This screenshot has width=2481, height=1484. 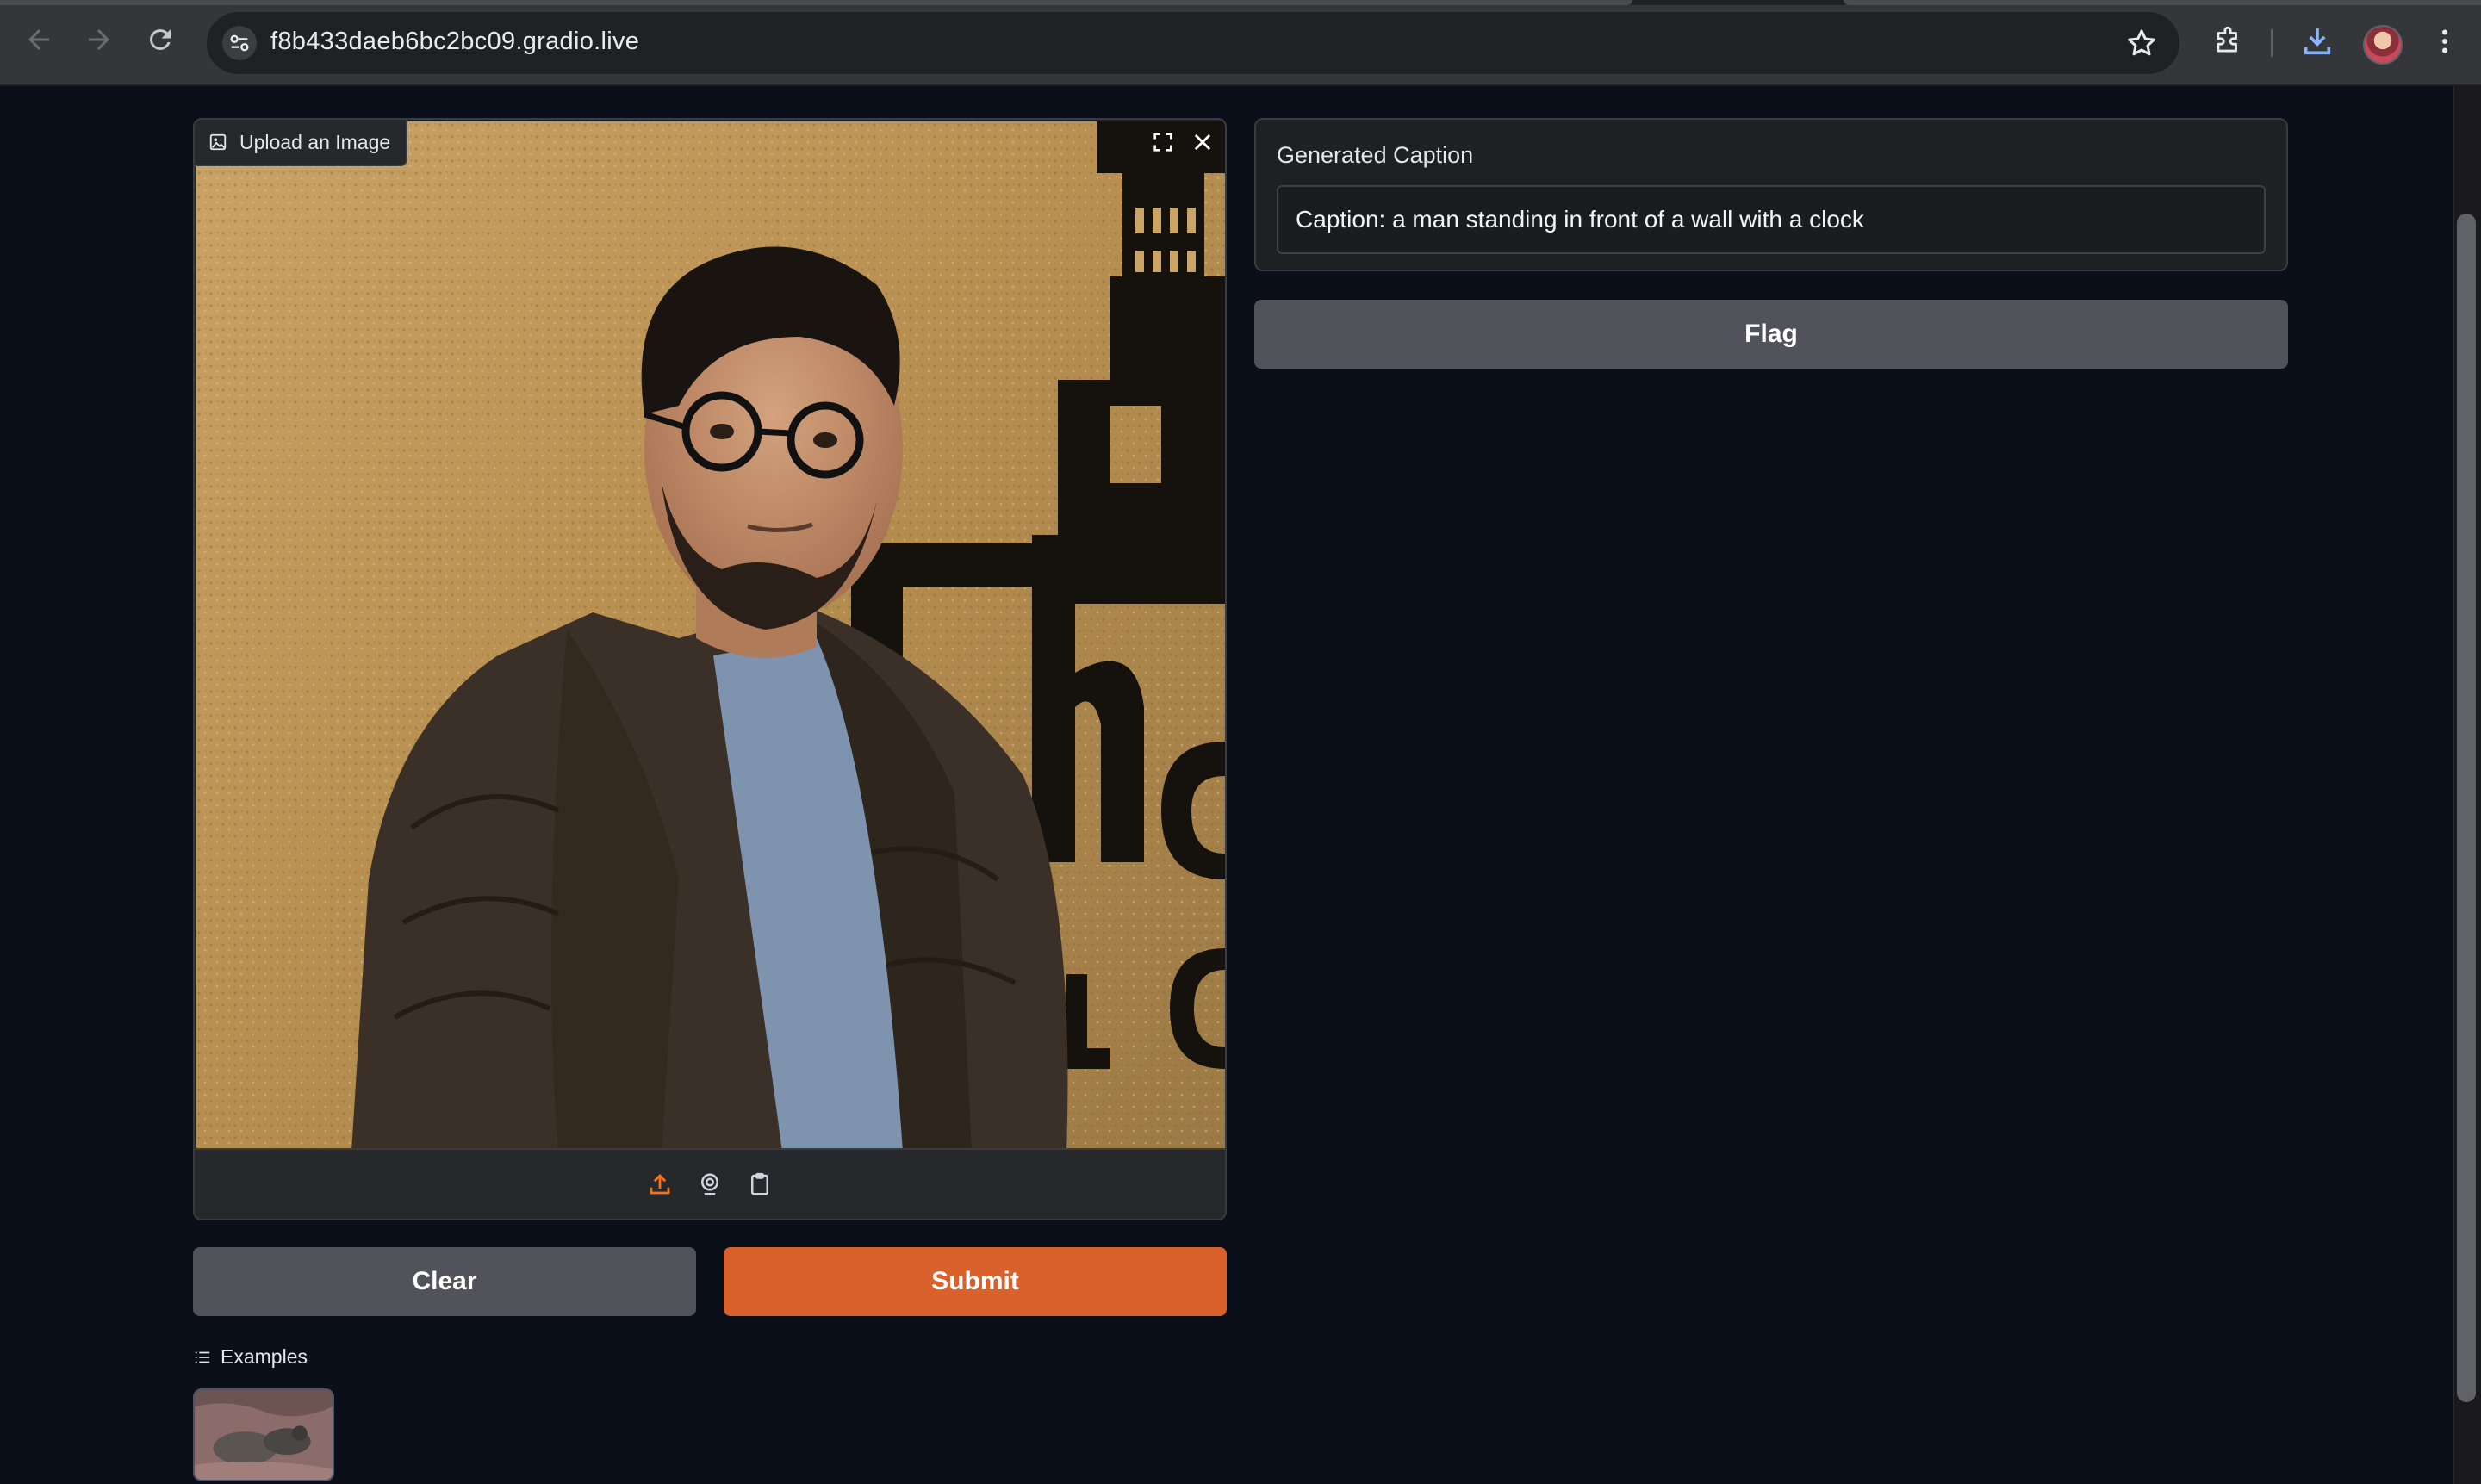 I want to click on download-icon, so click(x=2317, y=41).